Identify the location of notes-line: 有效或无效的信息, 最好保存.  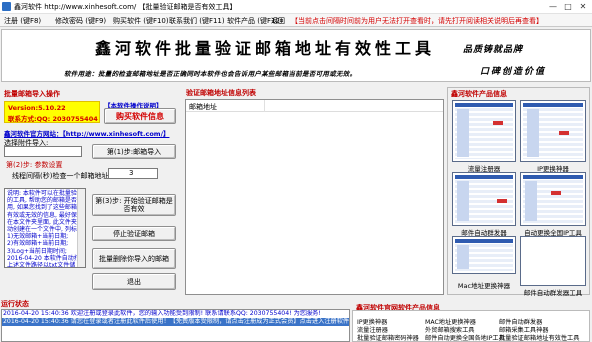
(45, 215).